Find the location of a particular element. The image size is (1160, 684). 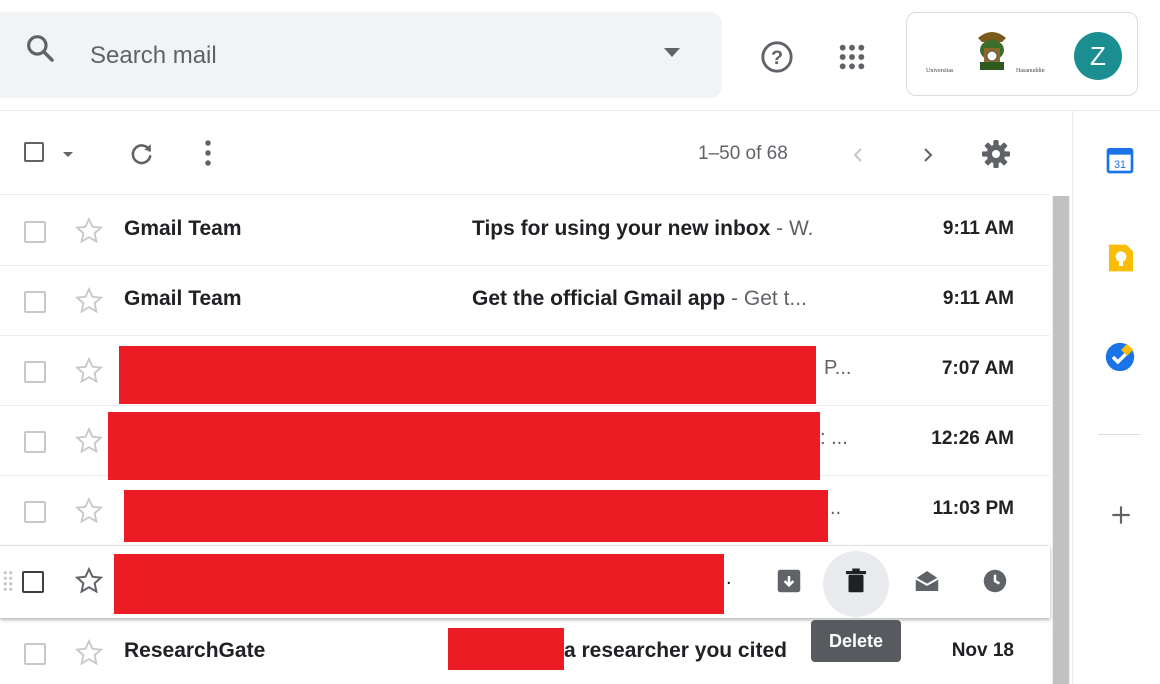

subject-text: Get the official Gmail app is located at coordinates (599, 298).